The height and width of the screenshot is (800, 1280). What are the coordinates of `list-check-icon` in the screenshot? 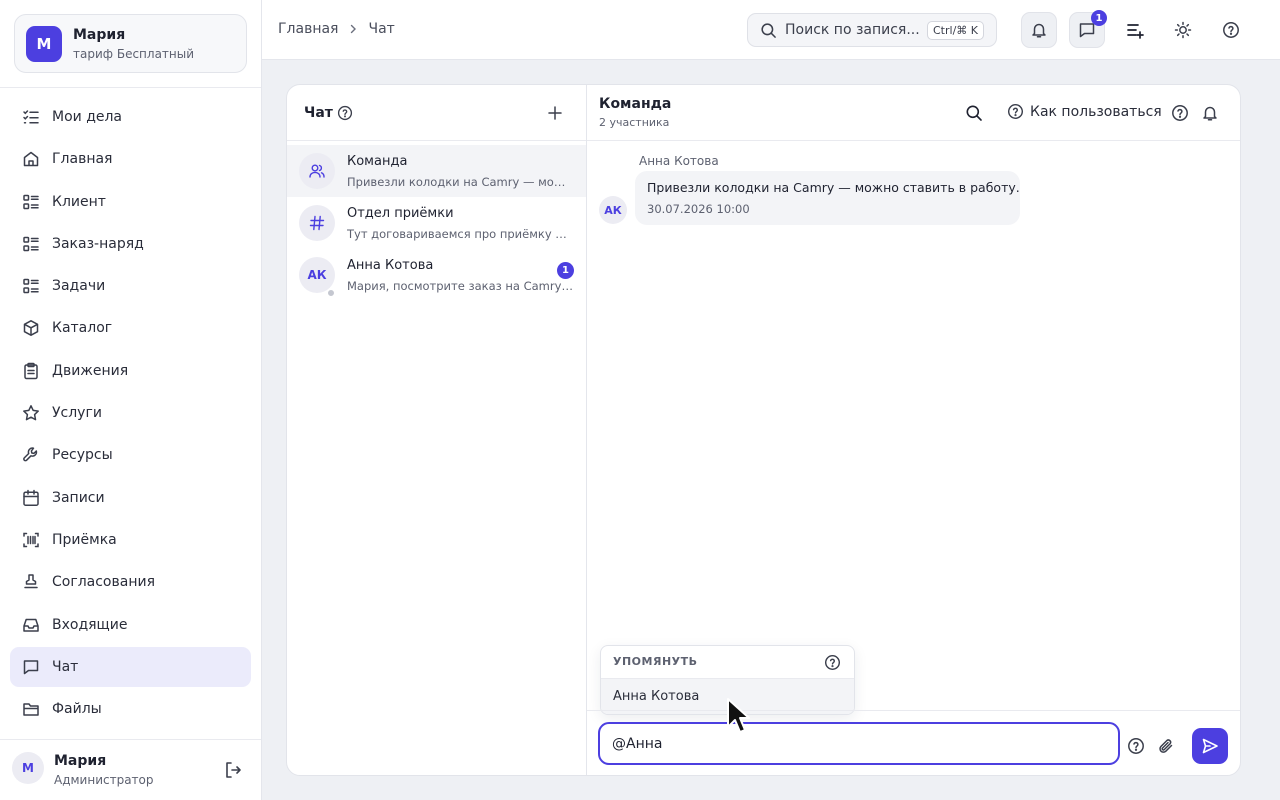 It's located at (31, 117).